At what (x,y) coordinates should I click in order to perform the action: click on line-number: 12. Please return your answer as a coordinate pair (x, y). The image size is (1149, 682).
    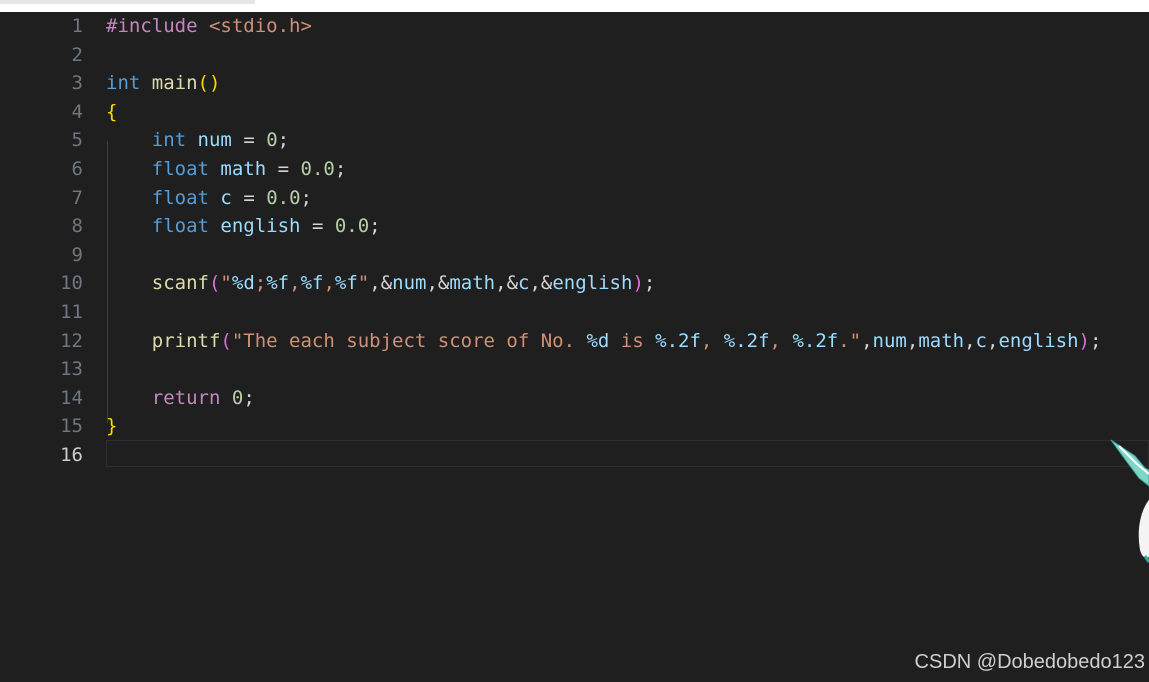
    Looking at the image, I should click on (71, 340).